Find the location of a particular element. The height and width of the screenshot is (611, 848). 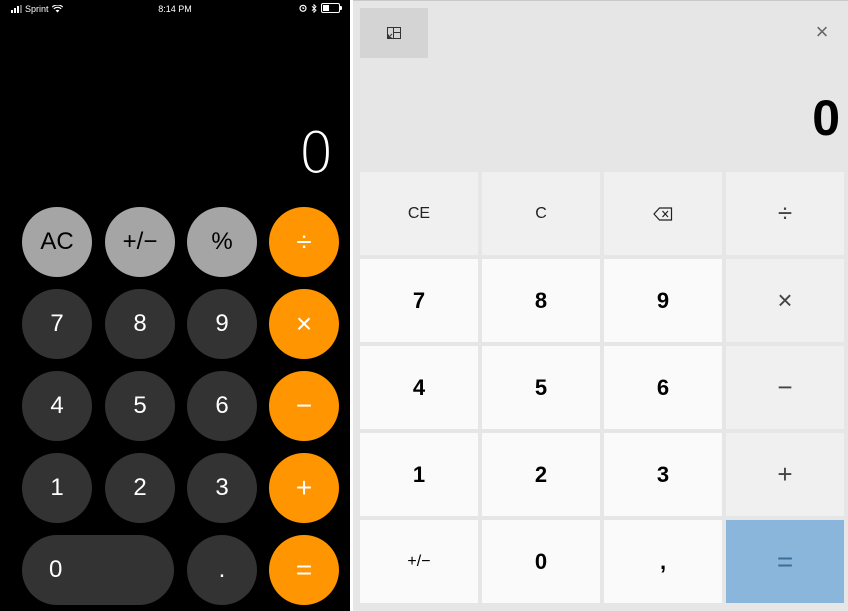

ios-display: 0 is located at coordinates (316, 153).